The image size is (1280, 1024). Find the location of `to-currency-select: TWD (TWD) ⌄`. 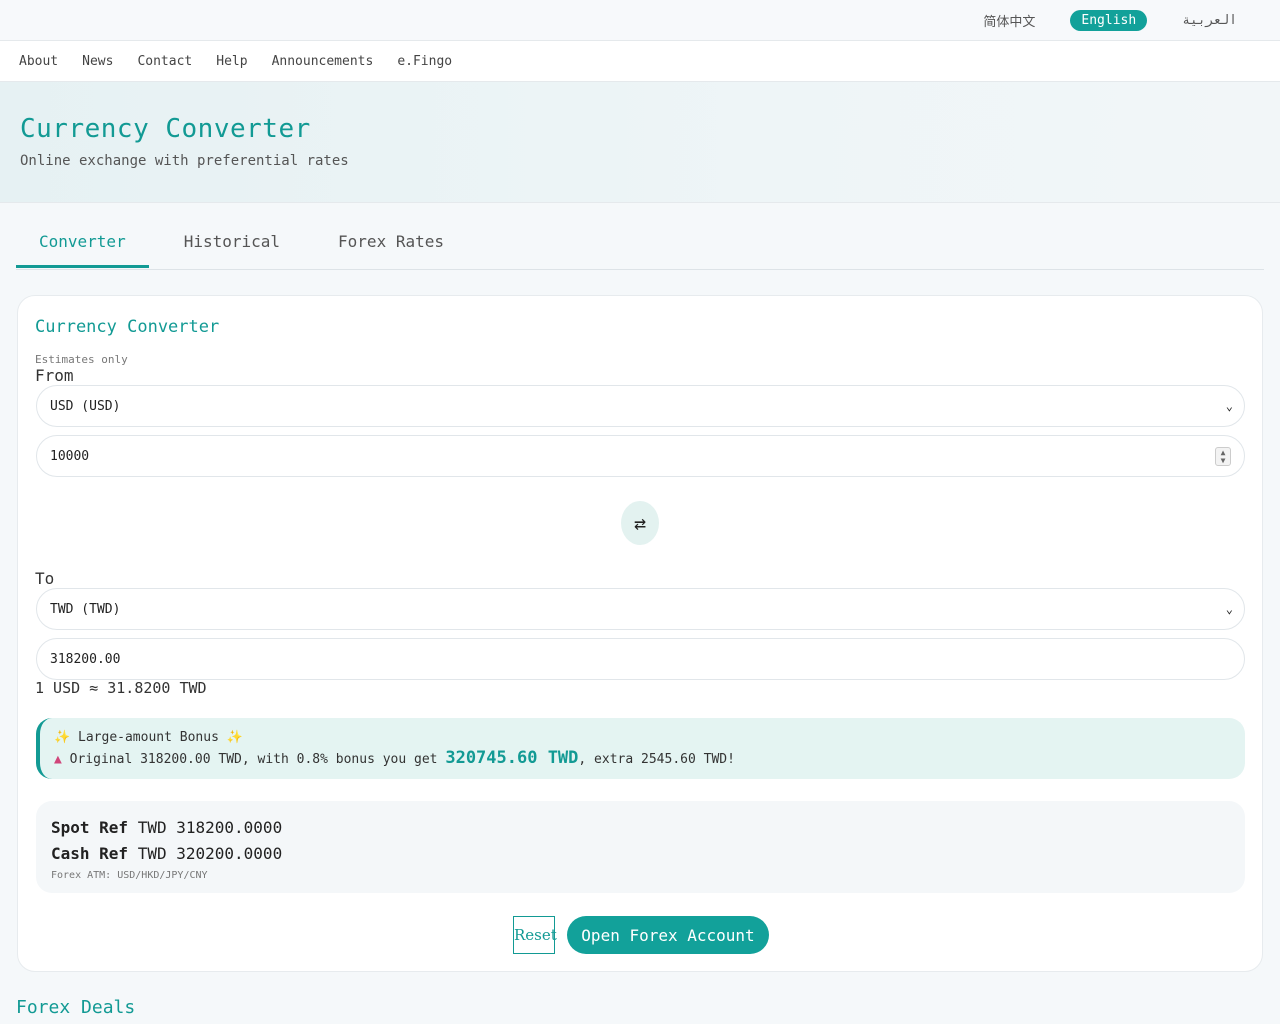

to-currency-select: TWD (TWD) ⌄ is located at coordinates (640, 609).